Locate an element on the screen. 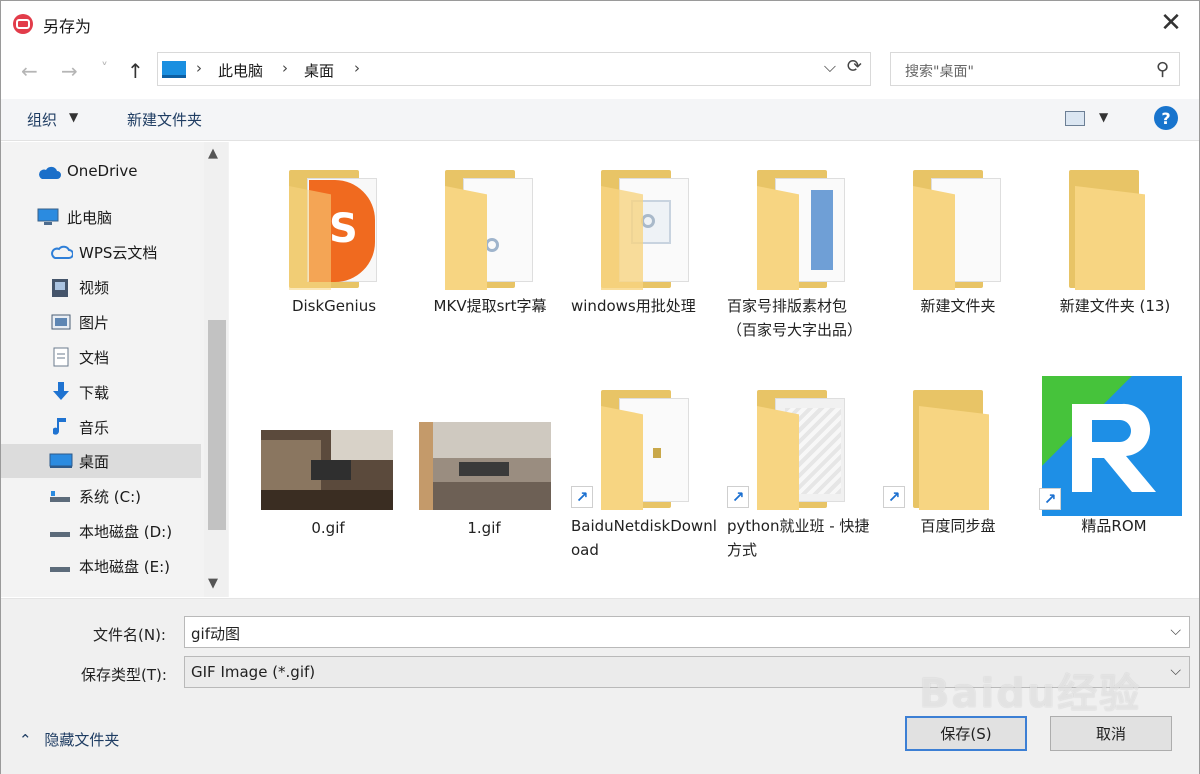 Image resolution: width=1200 pixels, height=774 pixels. file-item-python-shortcut: ↗ python就业班 - 快捷方式 is located at coordinates (802, 495).